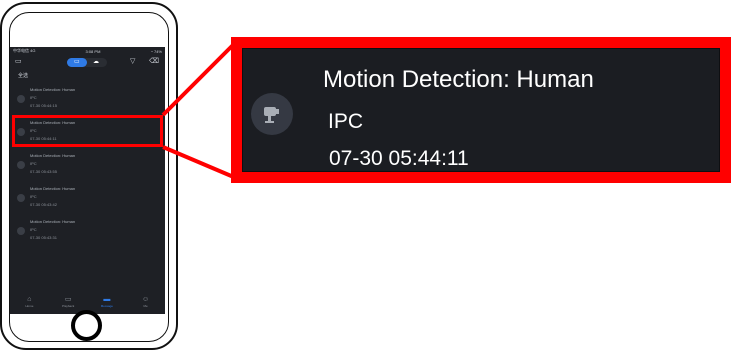 The height and width of the screenshot is (353, 735). I want to click on message-icon: ▬, so click(107, 299).